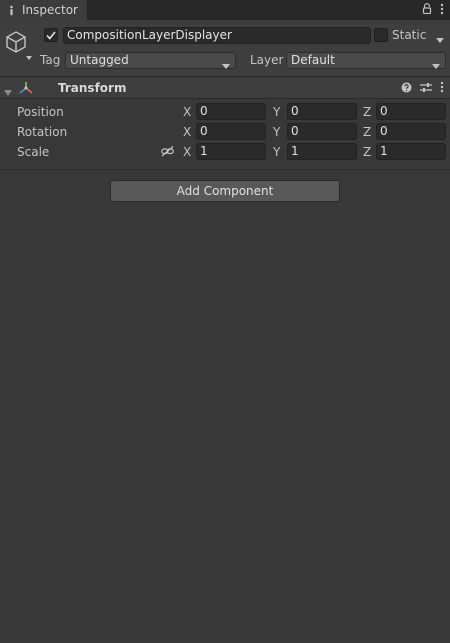 This screenshot has height=643, width=450. I want to click on inspector-icon, so click(11, 10).